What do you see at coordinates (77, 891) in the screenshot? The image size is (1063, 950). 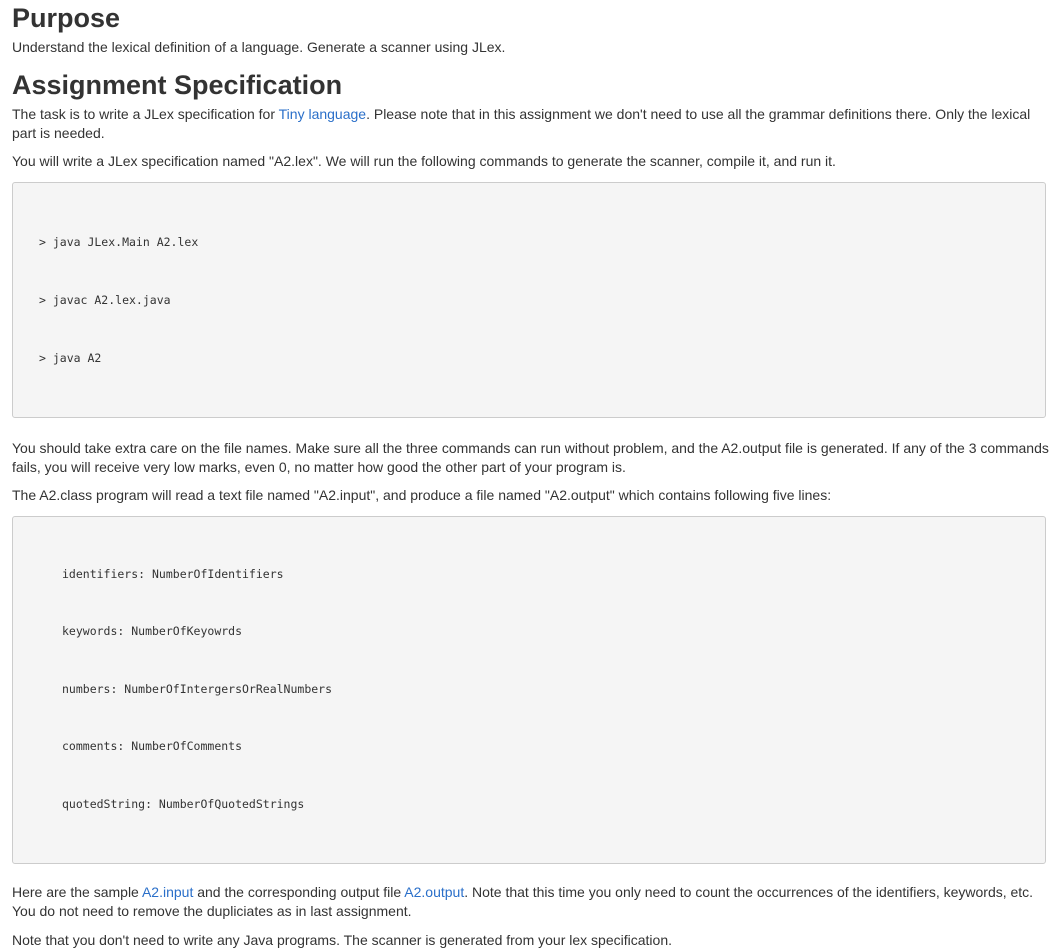 I see `spec-p5-before: Here are the sample` at bounding box center [77, 891].